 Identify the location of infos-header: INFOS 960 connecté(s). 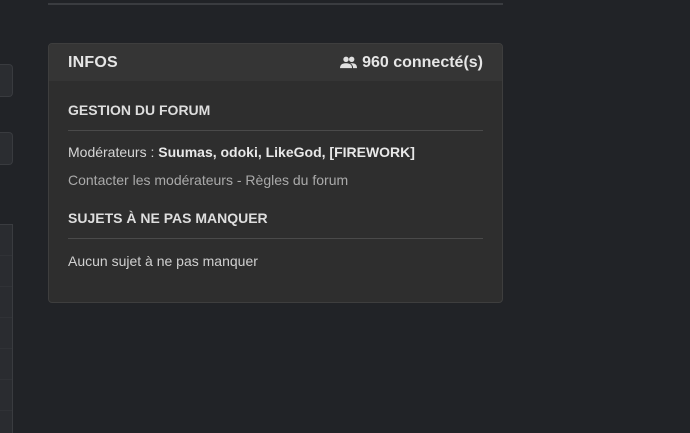
(275, 62).